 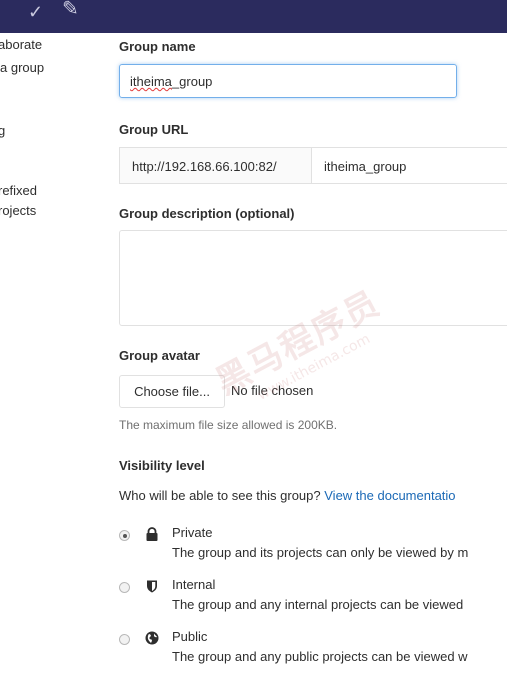 What do you see at coordinates (152, 534) in the screenshot?
I see `lock-icon` at bounding box center [152, 534].